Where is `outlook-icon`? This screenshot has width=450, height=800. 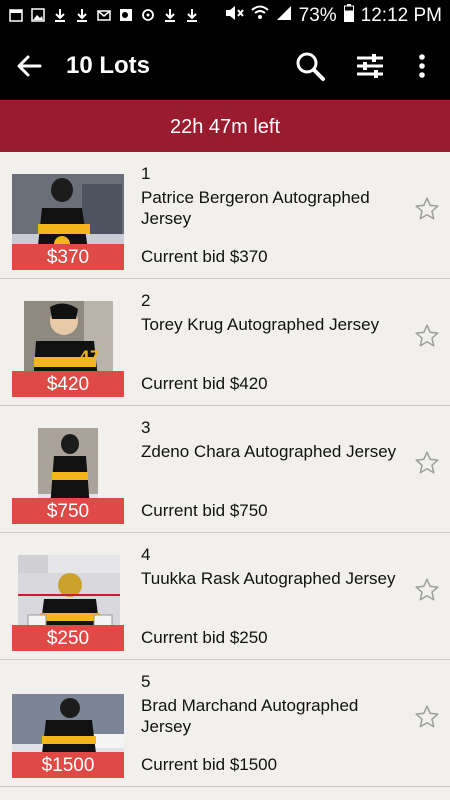
outlook-icon is located at coordinates (126, 15).